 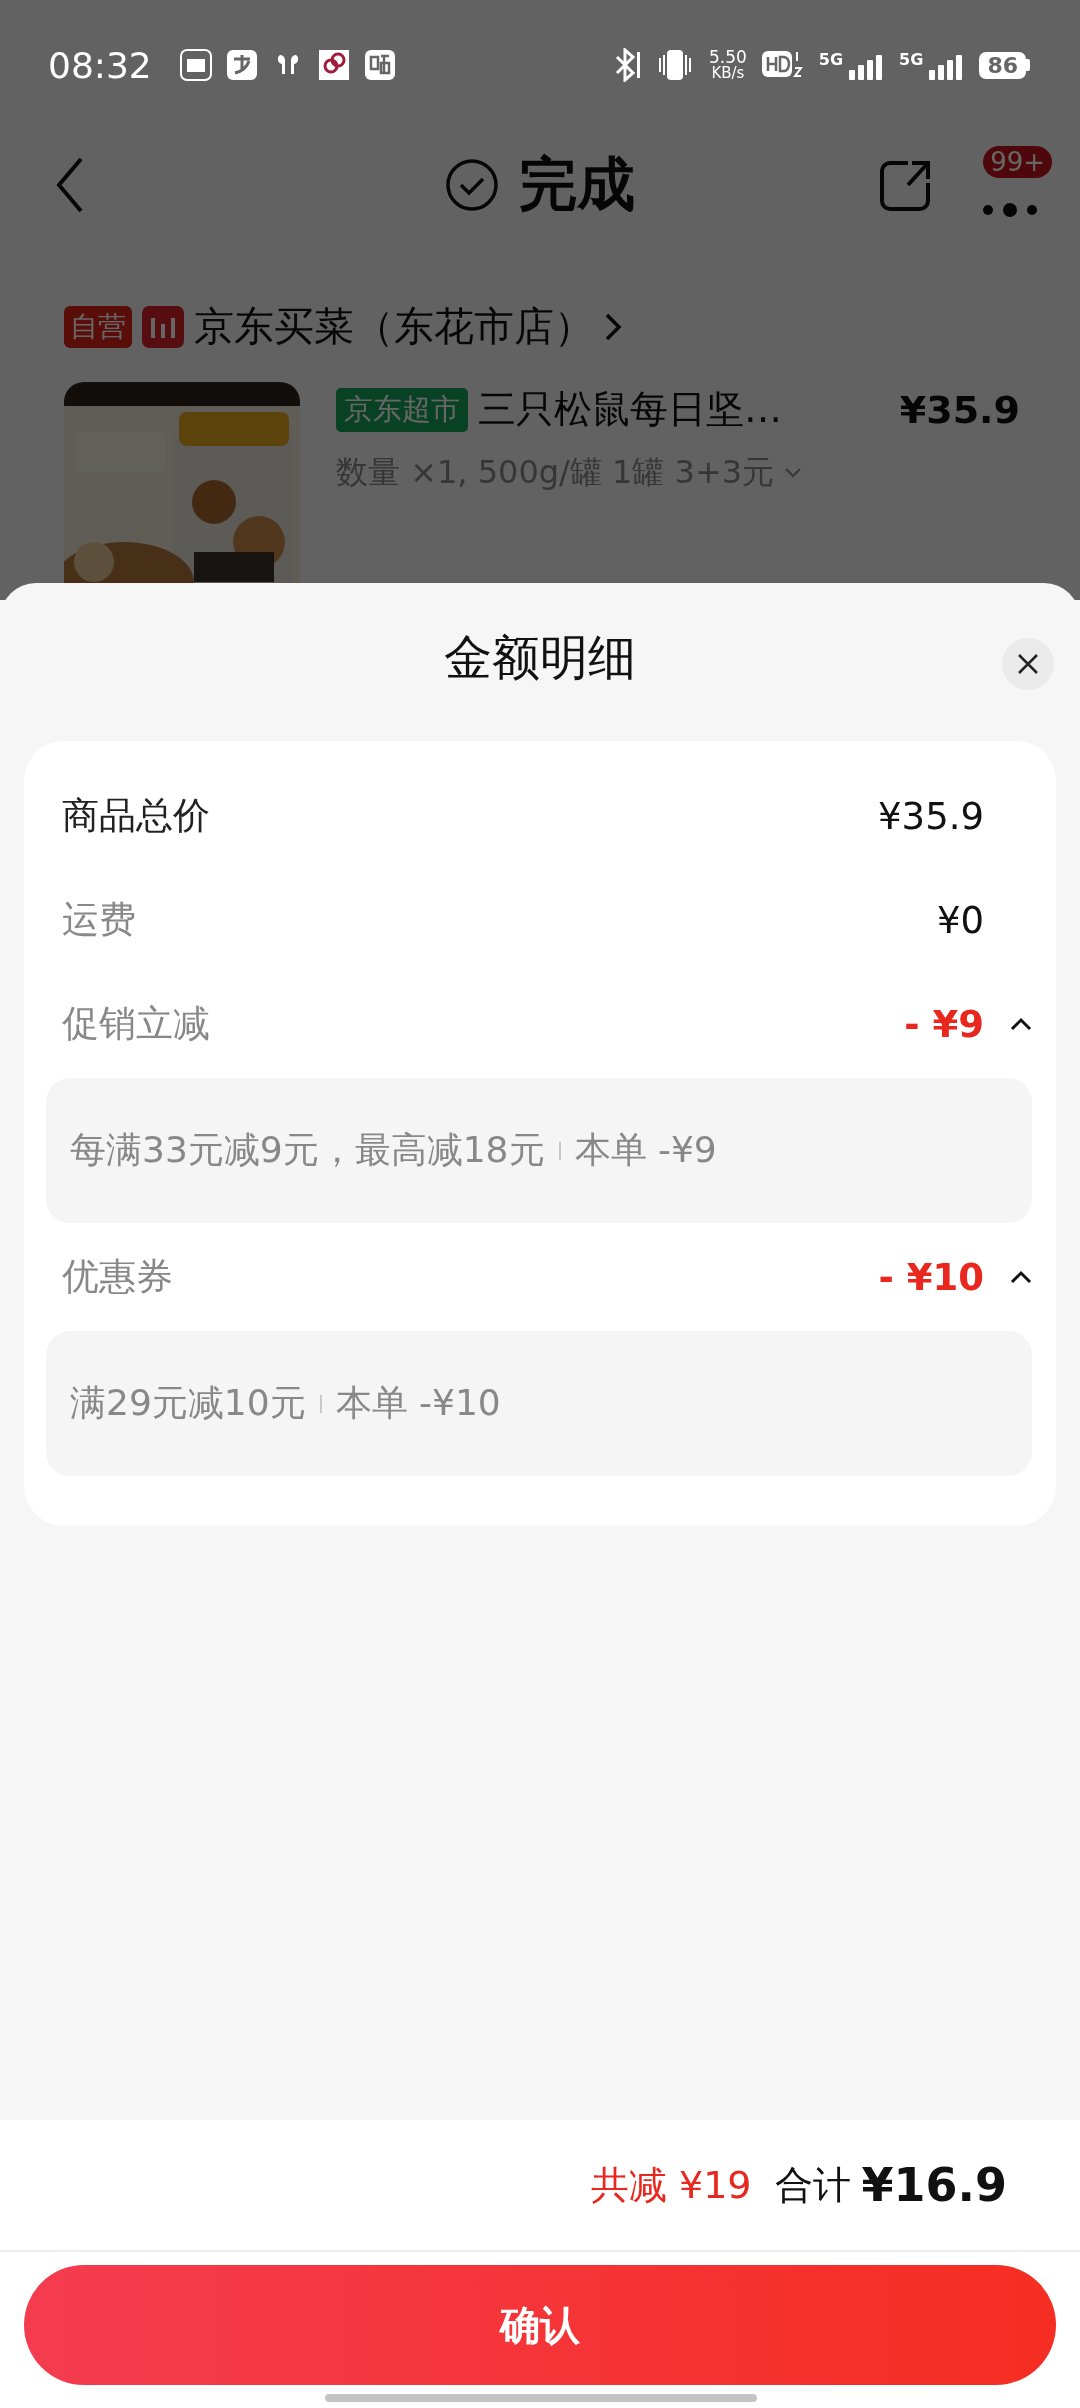 What do you see at coordinates (163, 326) in the screenshot?
I see `store-logo-icon` at bounding box center [163, 326].